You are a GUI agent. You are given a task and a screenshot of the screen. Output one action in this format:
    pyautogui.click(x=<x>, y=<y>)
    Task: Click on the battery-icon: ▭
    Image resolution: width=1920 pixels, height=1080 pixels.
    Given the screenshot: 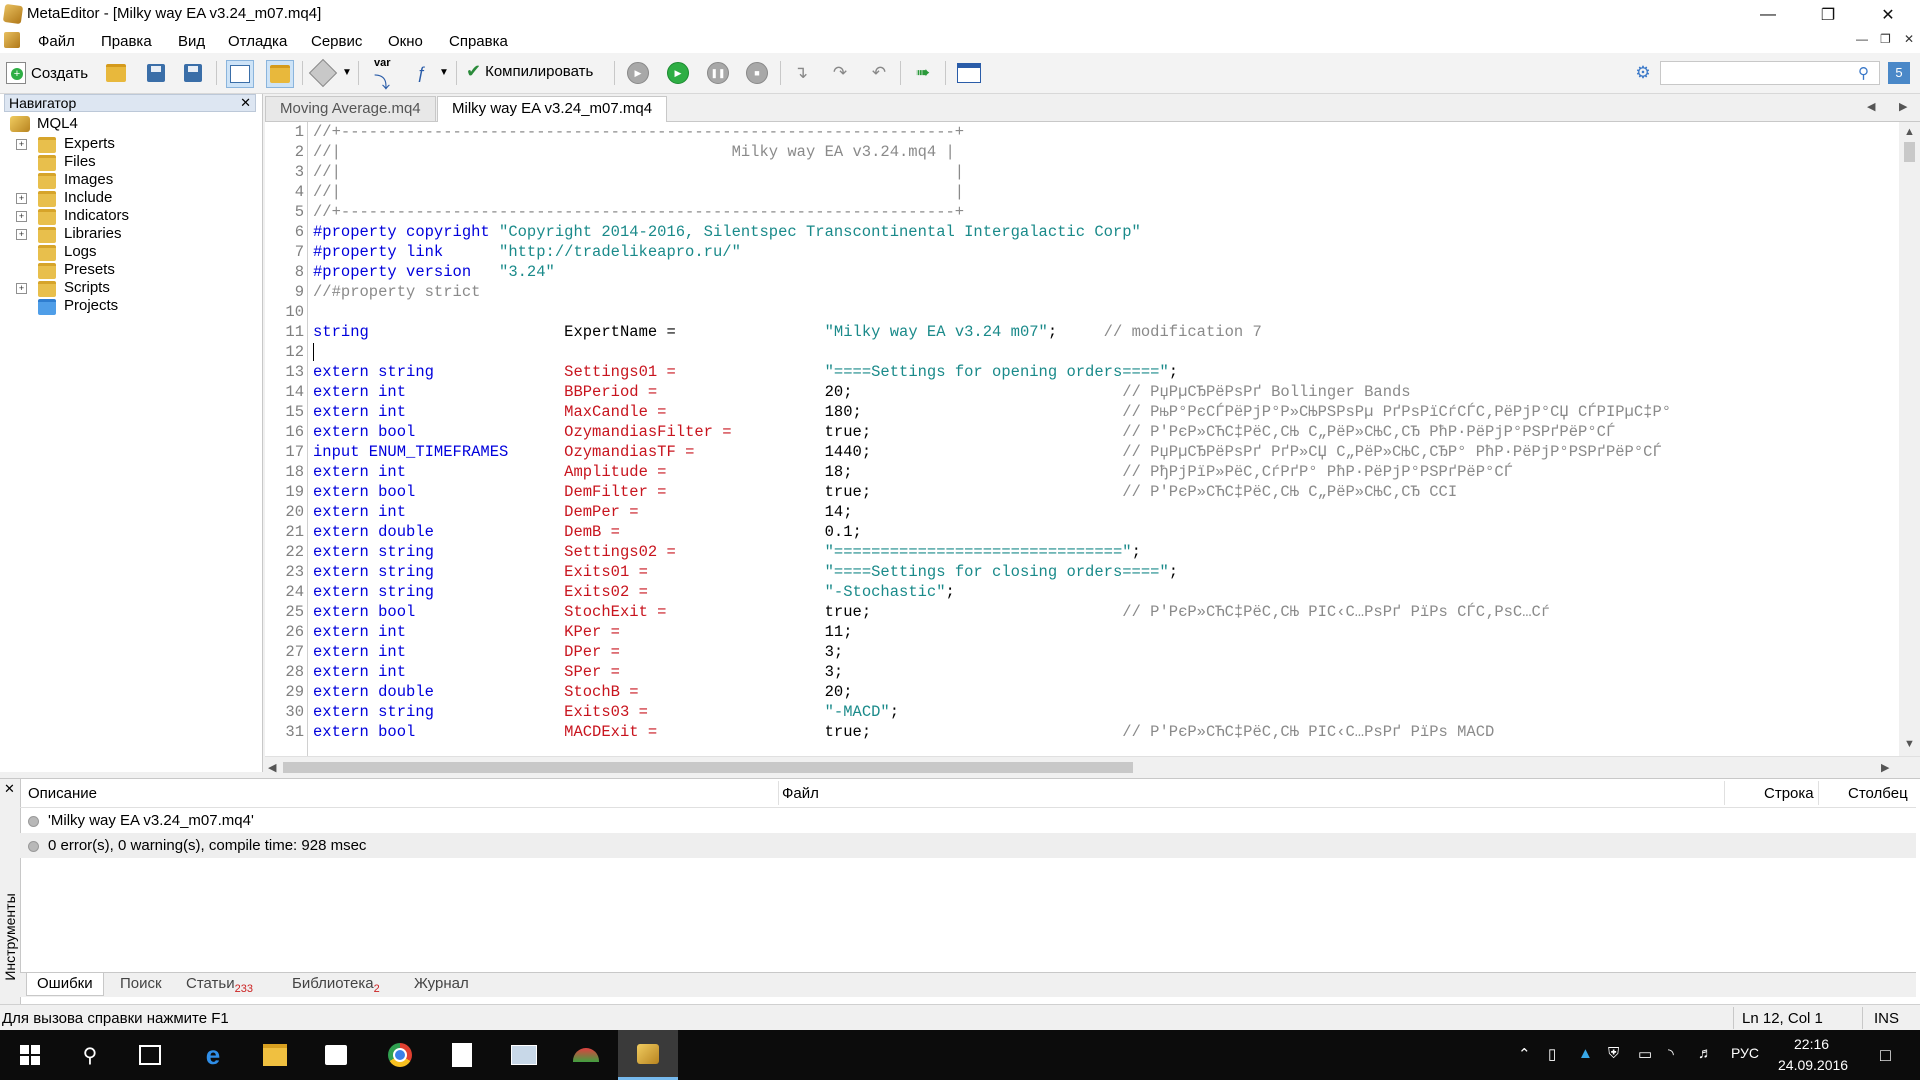 What is the action you would take?
    pyautogui.click(x=1645, y=1054)
    